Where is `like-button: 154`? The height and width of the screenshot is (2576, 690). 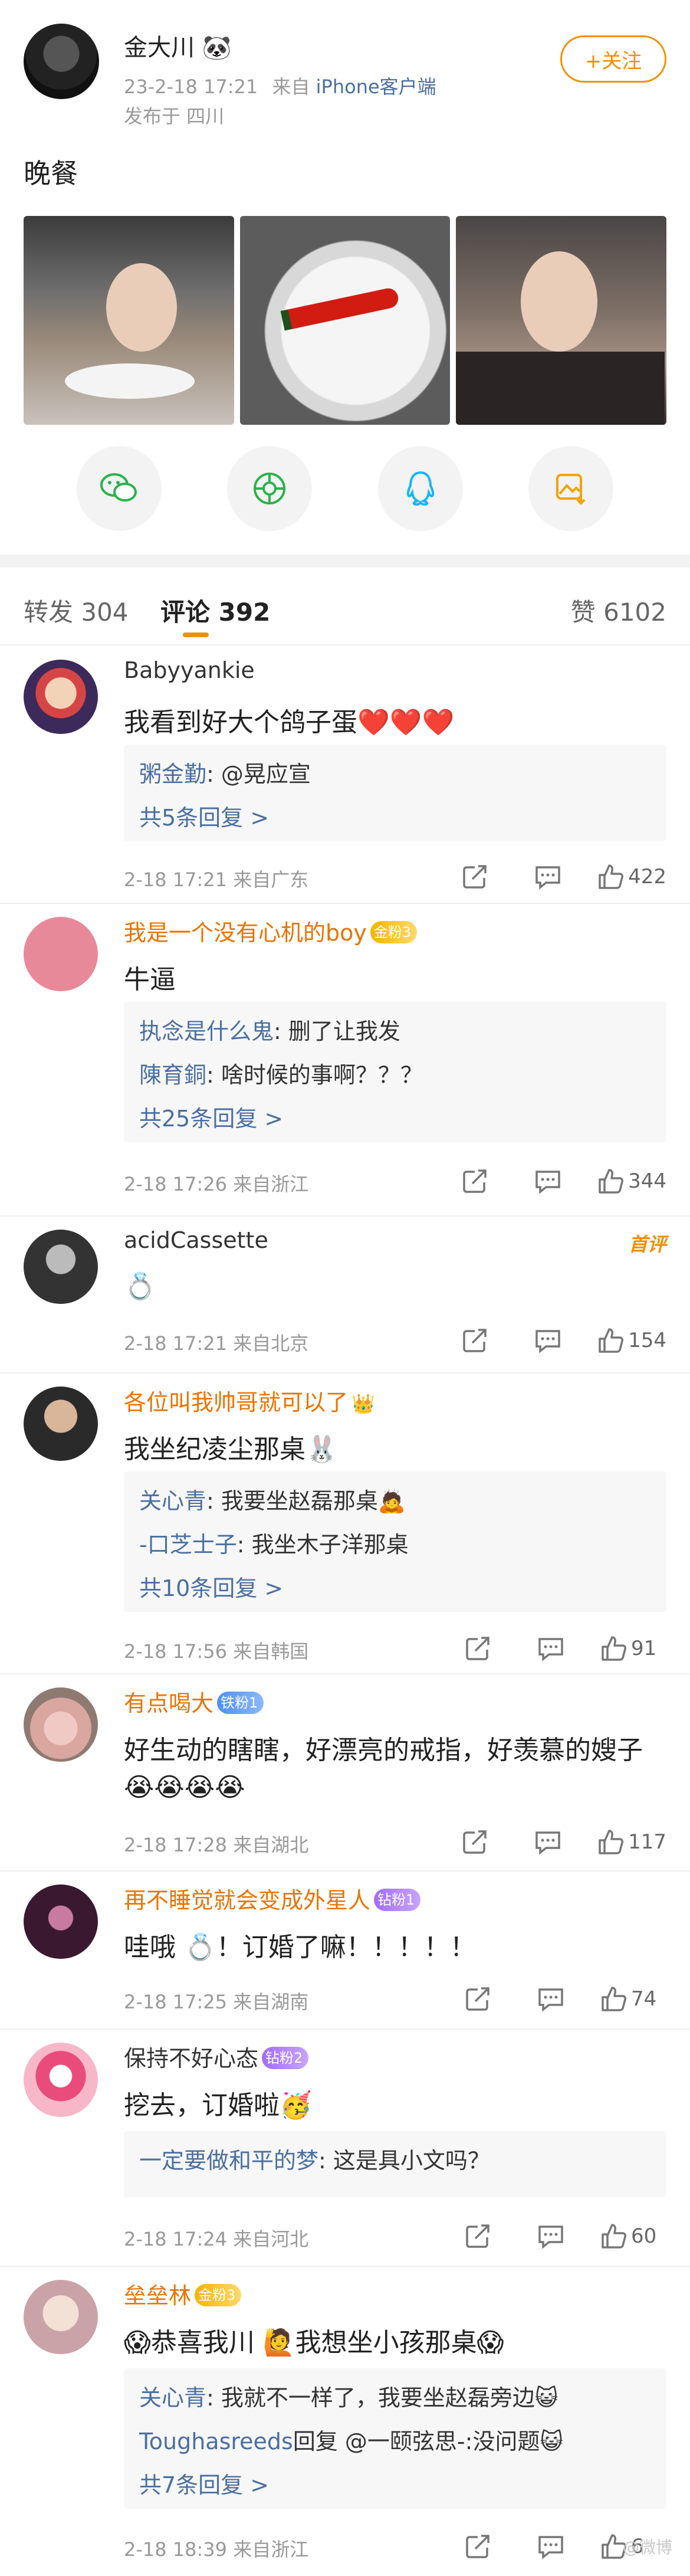
like-button: 154 is located at coordinates (631, 1340).